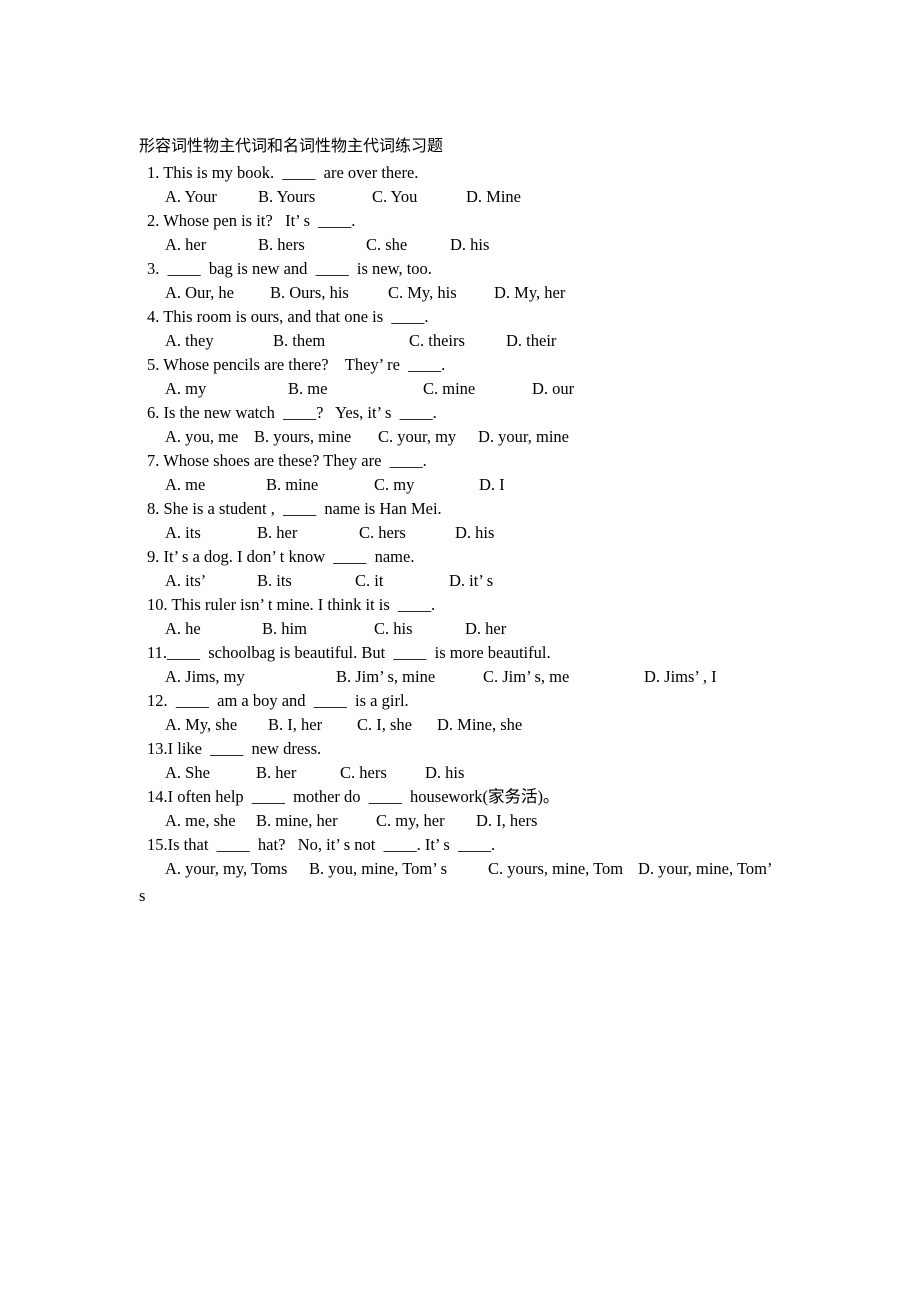 The image size is (920, 1302). Describe the element at coordinates (284, 629) in the screenshot. I see `option-10-b: B. him` at that location.